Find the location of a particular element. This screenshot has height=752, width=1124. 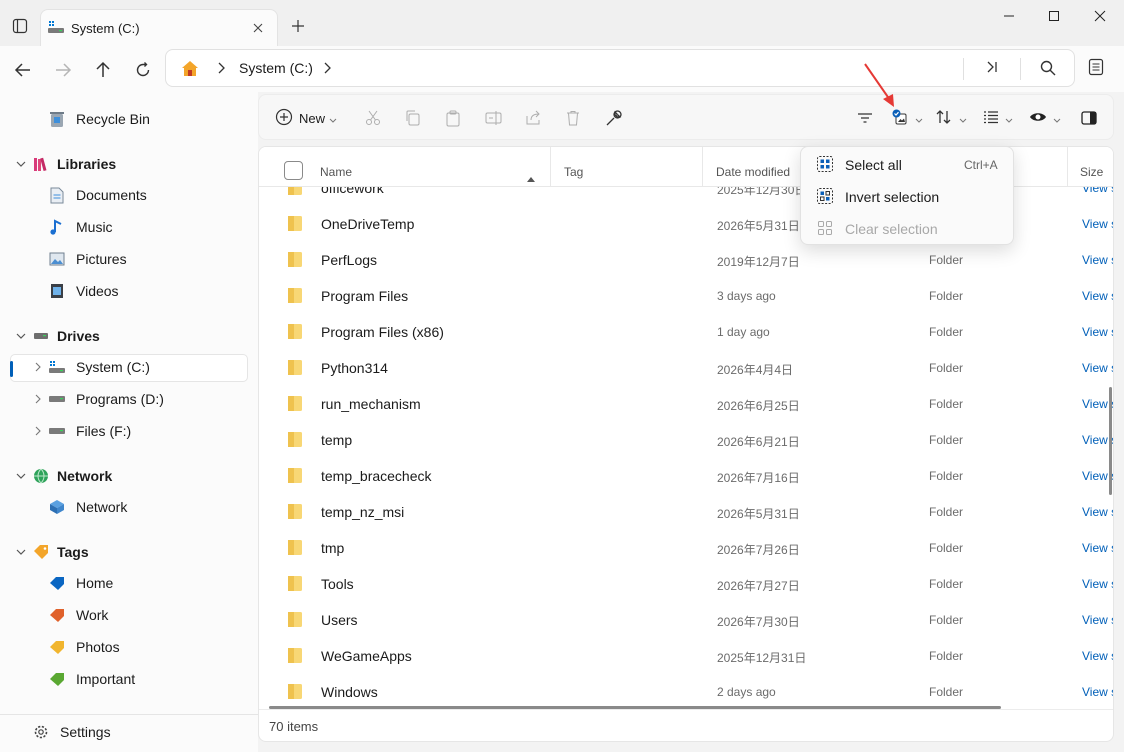

sidebar-item-videos: Videos is located at coordinates (83, 291).